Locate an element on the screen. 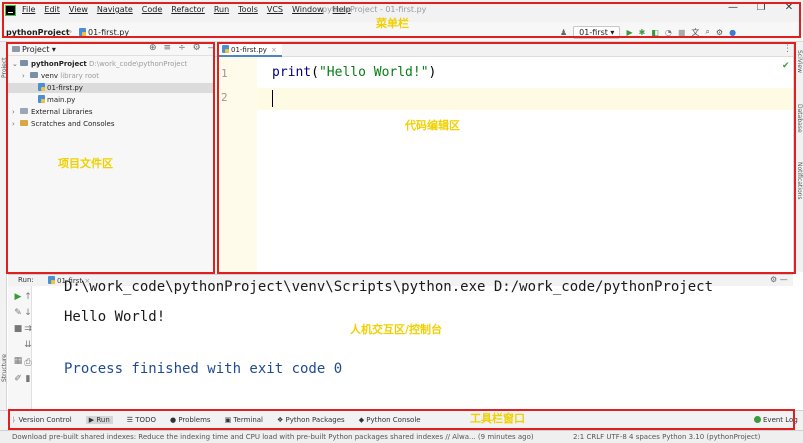 The height and width of the screenshot is (443, 803). inspection-ok-icon: ✔ is located at coordinates (786, 66).